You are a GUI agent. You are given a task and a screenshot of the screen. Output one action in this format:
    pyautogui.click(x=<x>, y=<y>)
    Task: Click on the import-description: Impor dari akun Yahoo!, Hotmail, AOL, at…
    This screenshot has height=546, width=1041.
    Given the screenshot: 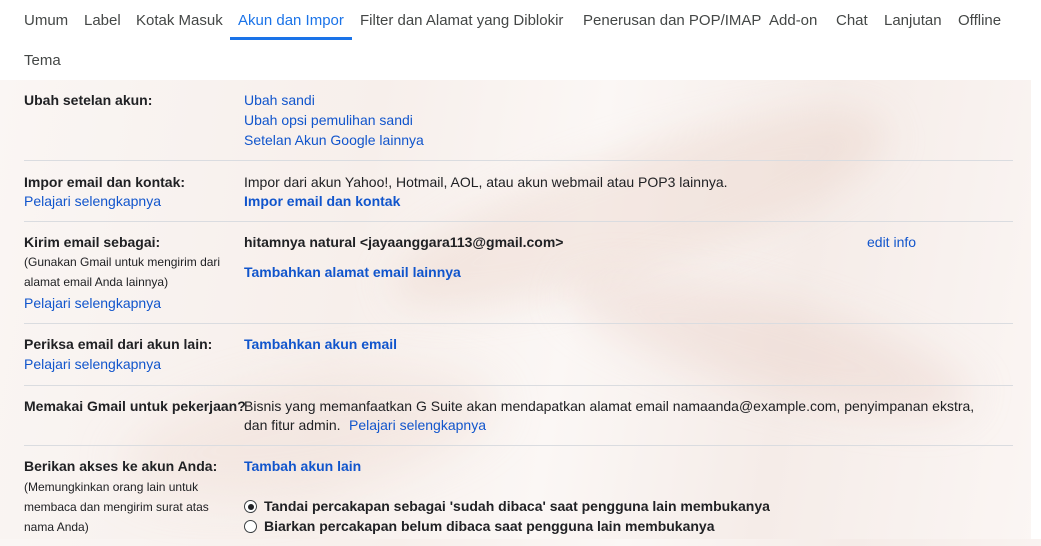 What is the action you would take?
    pyautogui.click(x=486, y=182)
    